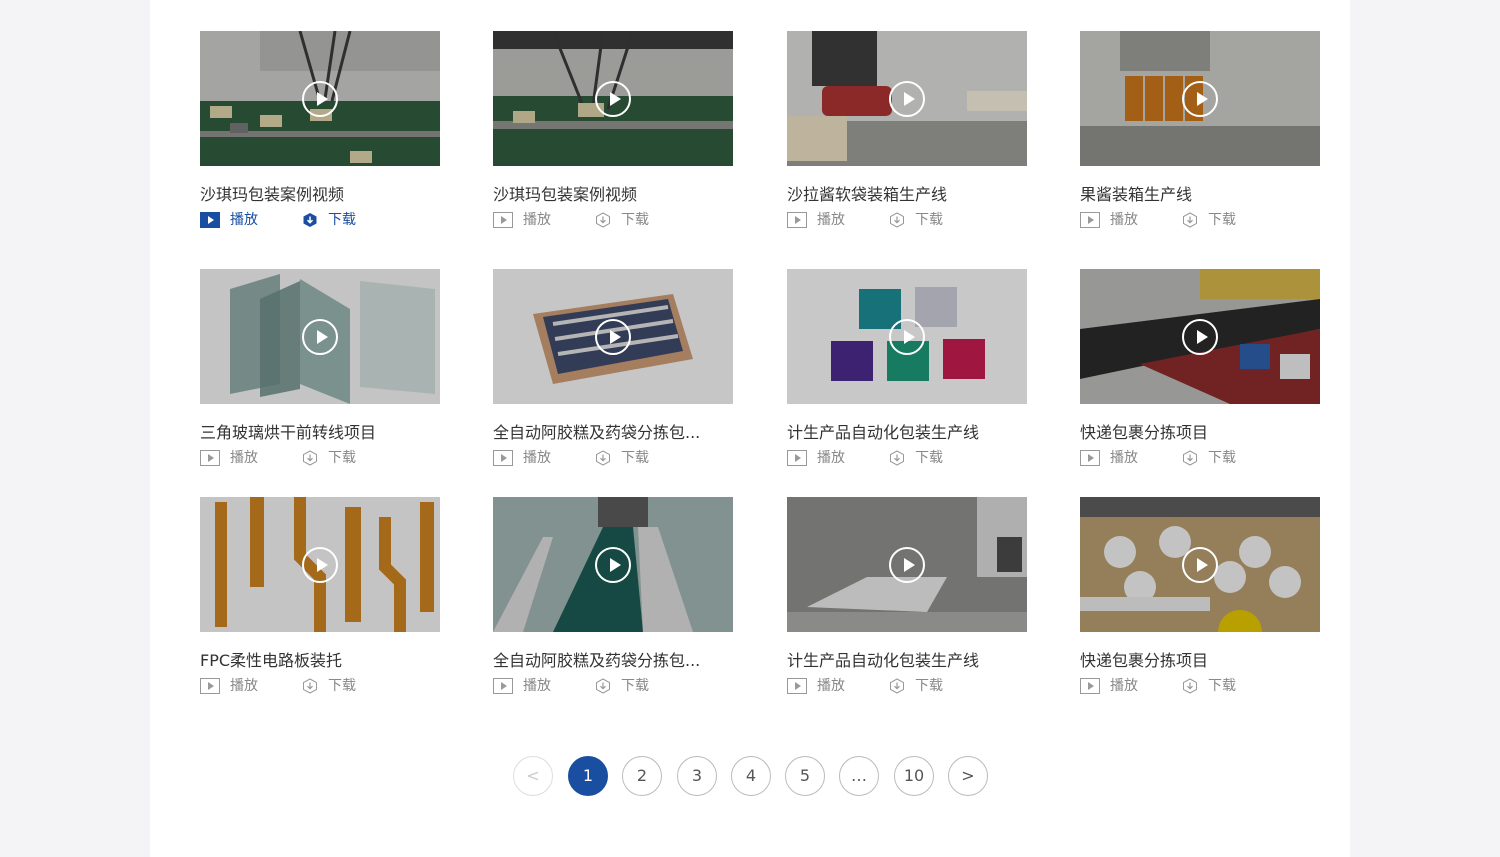 The width and height of the screenshot is (1500, 857). I want to click on page-5-button: 5, so click(805, 776).